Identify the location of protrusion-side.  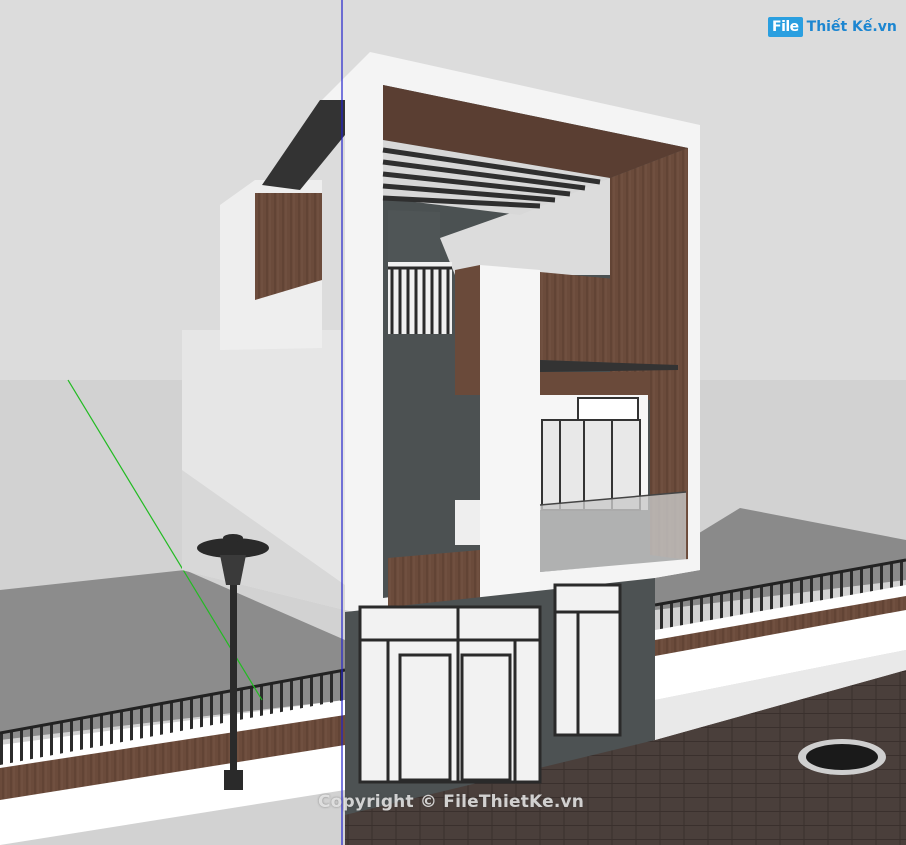
(510, 433).